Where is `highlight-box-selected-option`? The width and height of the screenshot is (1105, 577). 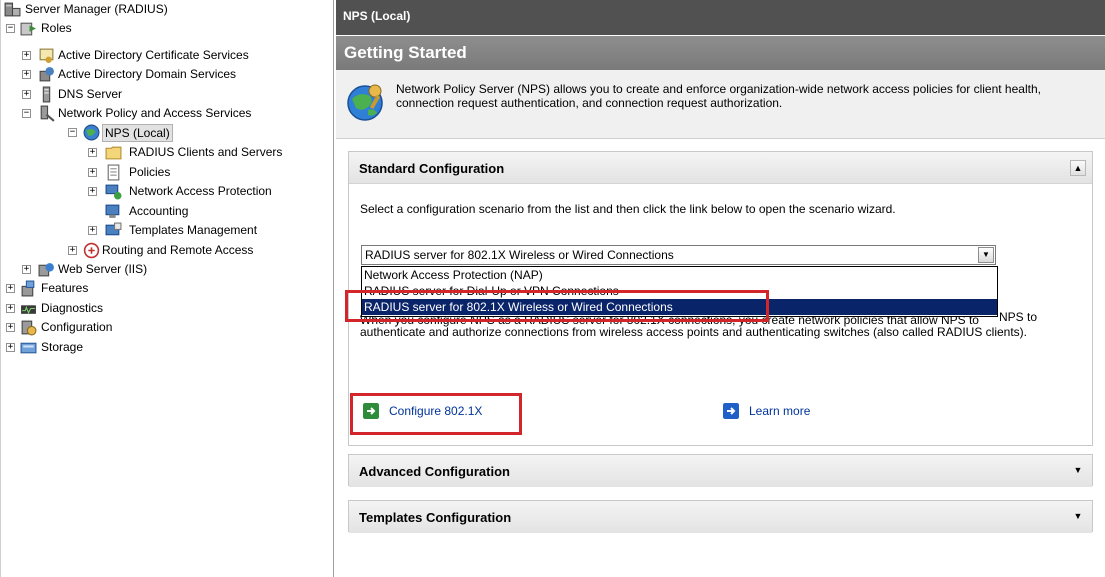
highlight-box-selected-option is located at coordinates (557, 306).